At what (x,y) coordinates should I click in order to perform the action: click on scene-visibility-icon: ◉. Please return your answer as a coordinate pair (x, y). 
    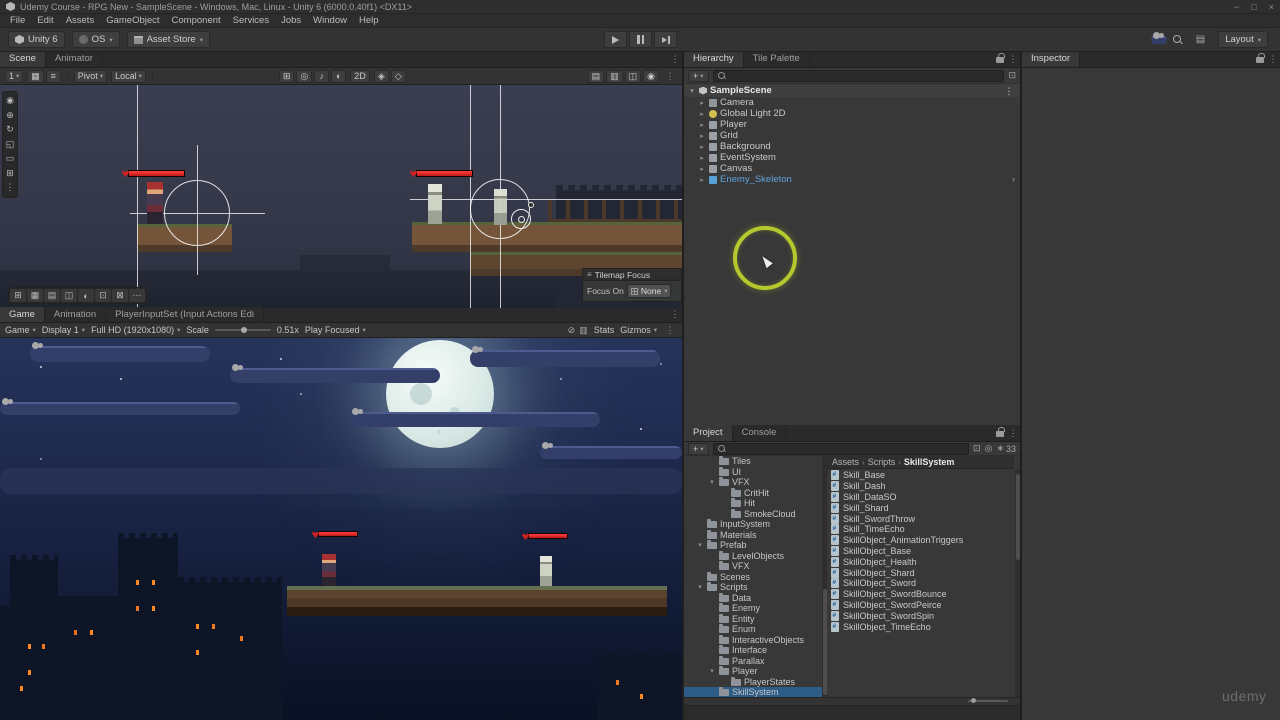
    Looking at the image, I should click on (651, 76).